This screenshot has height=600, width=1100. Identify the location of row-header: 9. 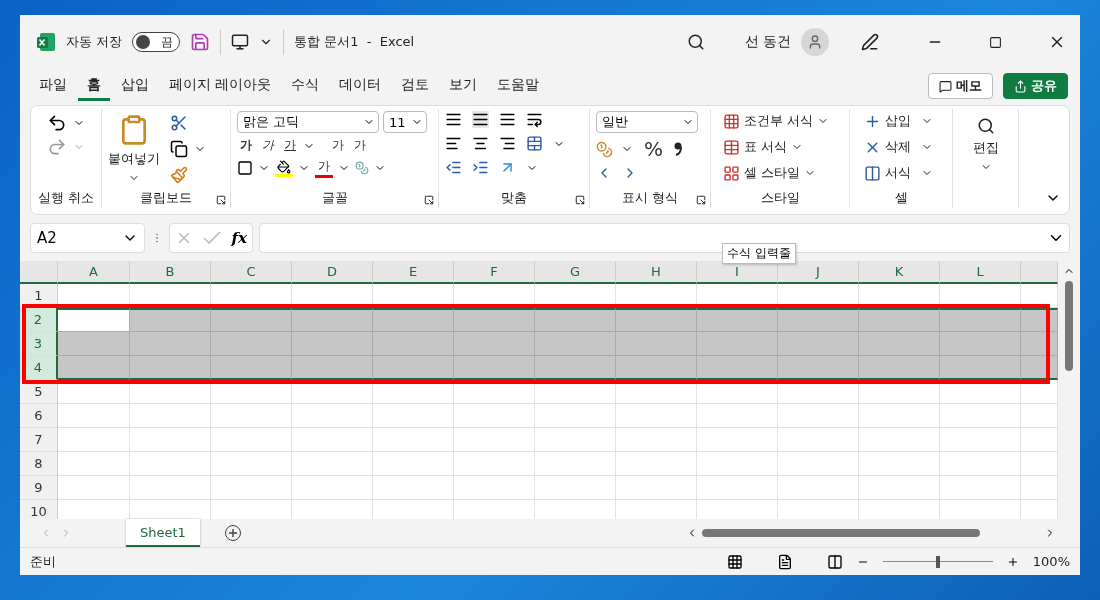
(39, 488).